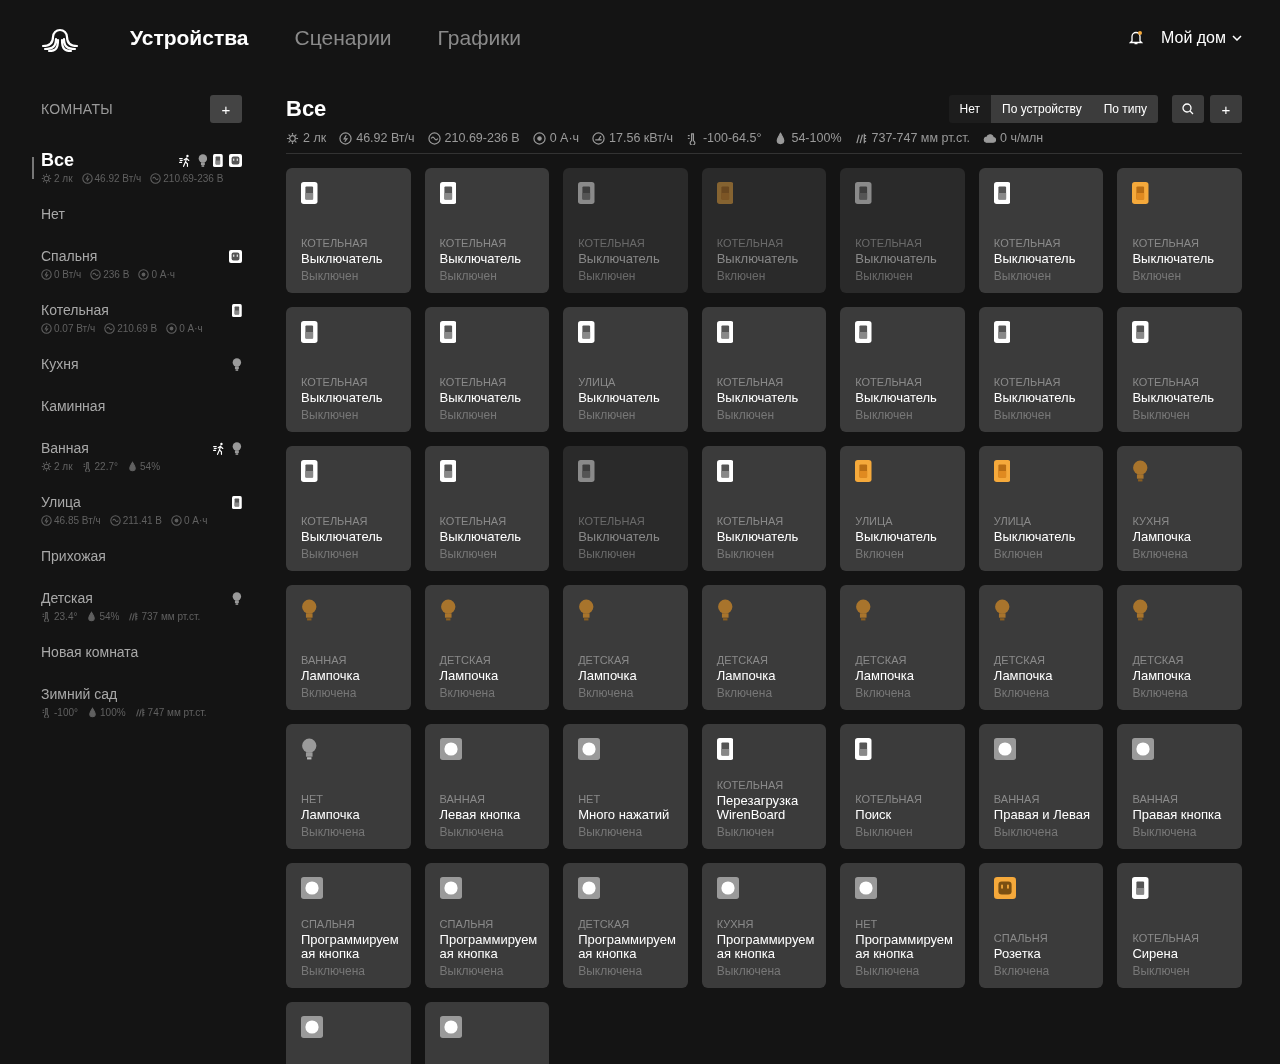 The width and height of the screenshot is (1280, 1064). Describe the element at coordinates (902, 786) in the screenshot. I see `device-tile: КОТЕЛЬНАЯ Поиск Выключен` at that location.